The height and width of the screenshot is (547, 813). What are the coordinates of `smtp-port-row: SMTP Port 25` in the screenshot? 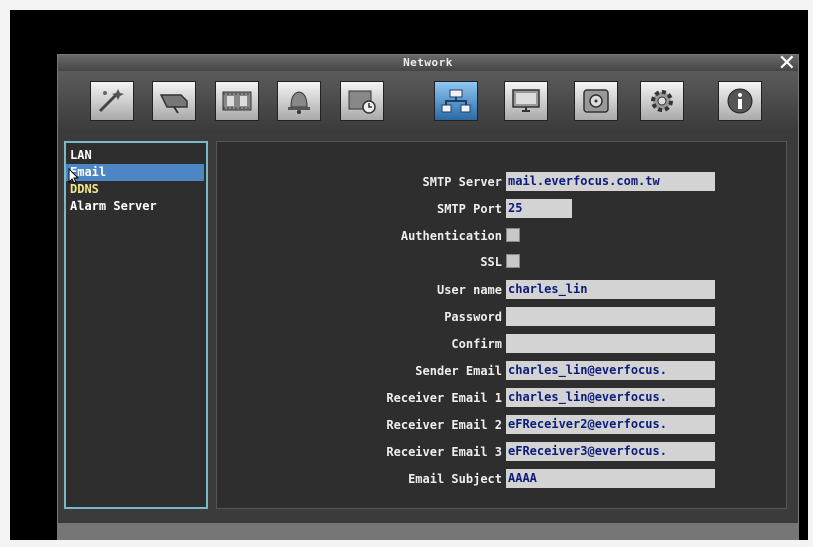 It's located at (501, 209).